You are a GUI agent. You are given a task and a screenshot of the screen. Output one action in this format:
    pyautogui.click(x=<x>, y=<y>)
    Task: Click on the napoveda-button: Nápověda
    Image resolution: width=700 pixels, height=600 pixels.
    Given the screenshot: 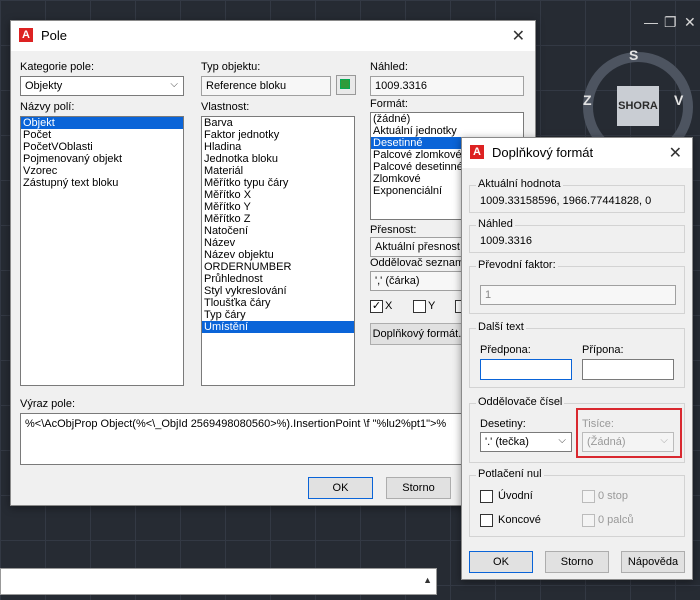 What is the action you would take?
    pyautogui.click(x=653, y=562)
    